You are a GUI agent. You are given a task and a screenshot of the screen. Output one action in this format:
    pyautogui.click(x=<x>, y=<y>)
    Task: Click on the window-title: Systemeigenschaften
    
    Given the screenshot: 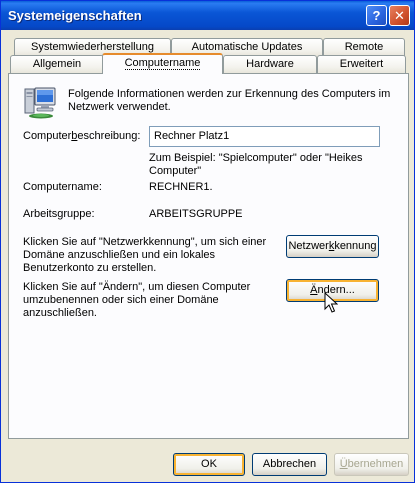 What is the action you would take?
    pyautogui.click(x=75, y=15)
    